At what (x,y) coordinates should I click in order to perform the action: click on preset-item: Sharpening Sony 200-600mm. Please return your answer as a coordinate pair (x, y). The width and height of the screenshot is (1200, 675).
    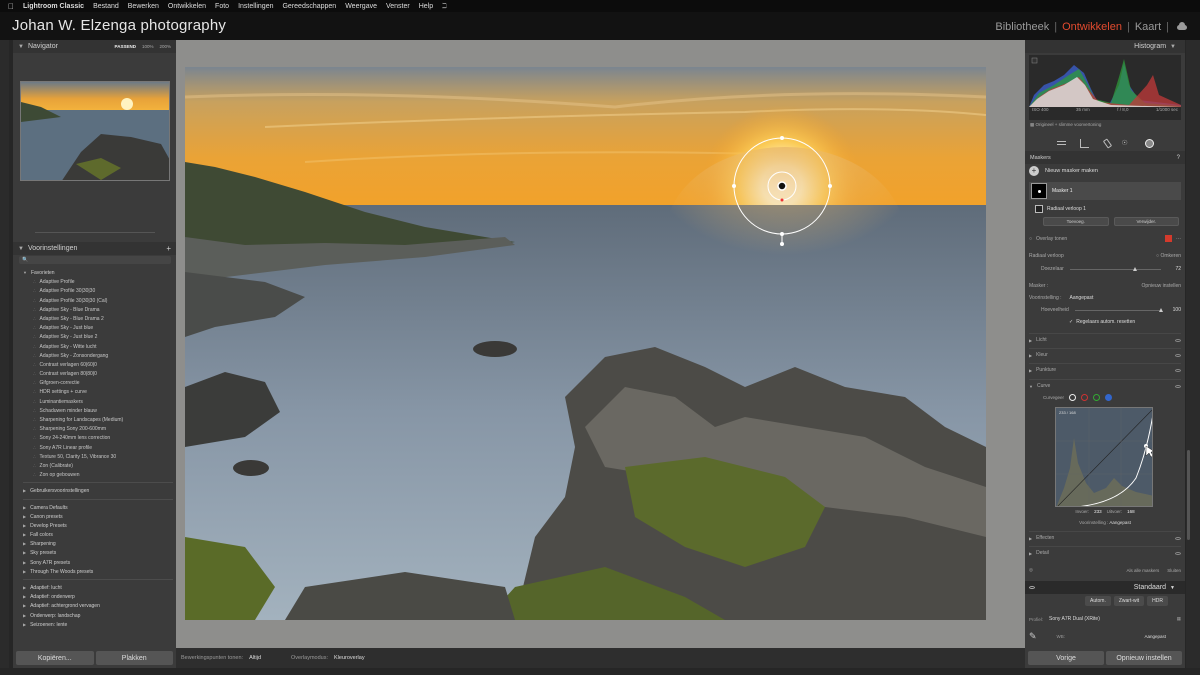
    Looking at the image, I should click on (98, 428).